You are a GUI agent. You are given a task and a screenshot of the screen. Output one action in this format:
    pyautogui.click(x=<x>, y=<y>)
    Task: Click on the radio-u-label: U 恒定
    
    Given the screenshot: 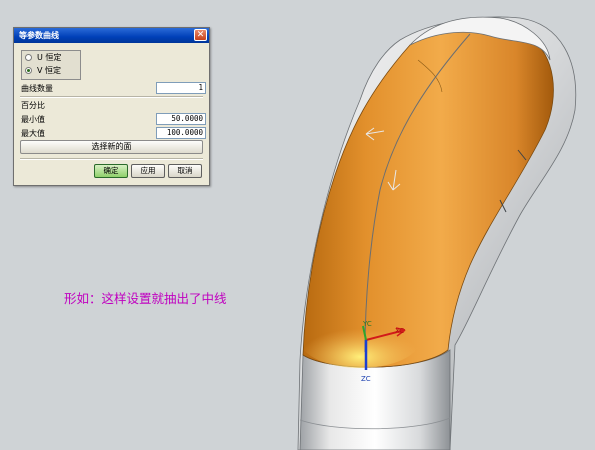 What is the action you would take?
    pyautogui.click(x=49, y=57)
    